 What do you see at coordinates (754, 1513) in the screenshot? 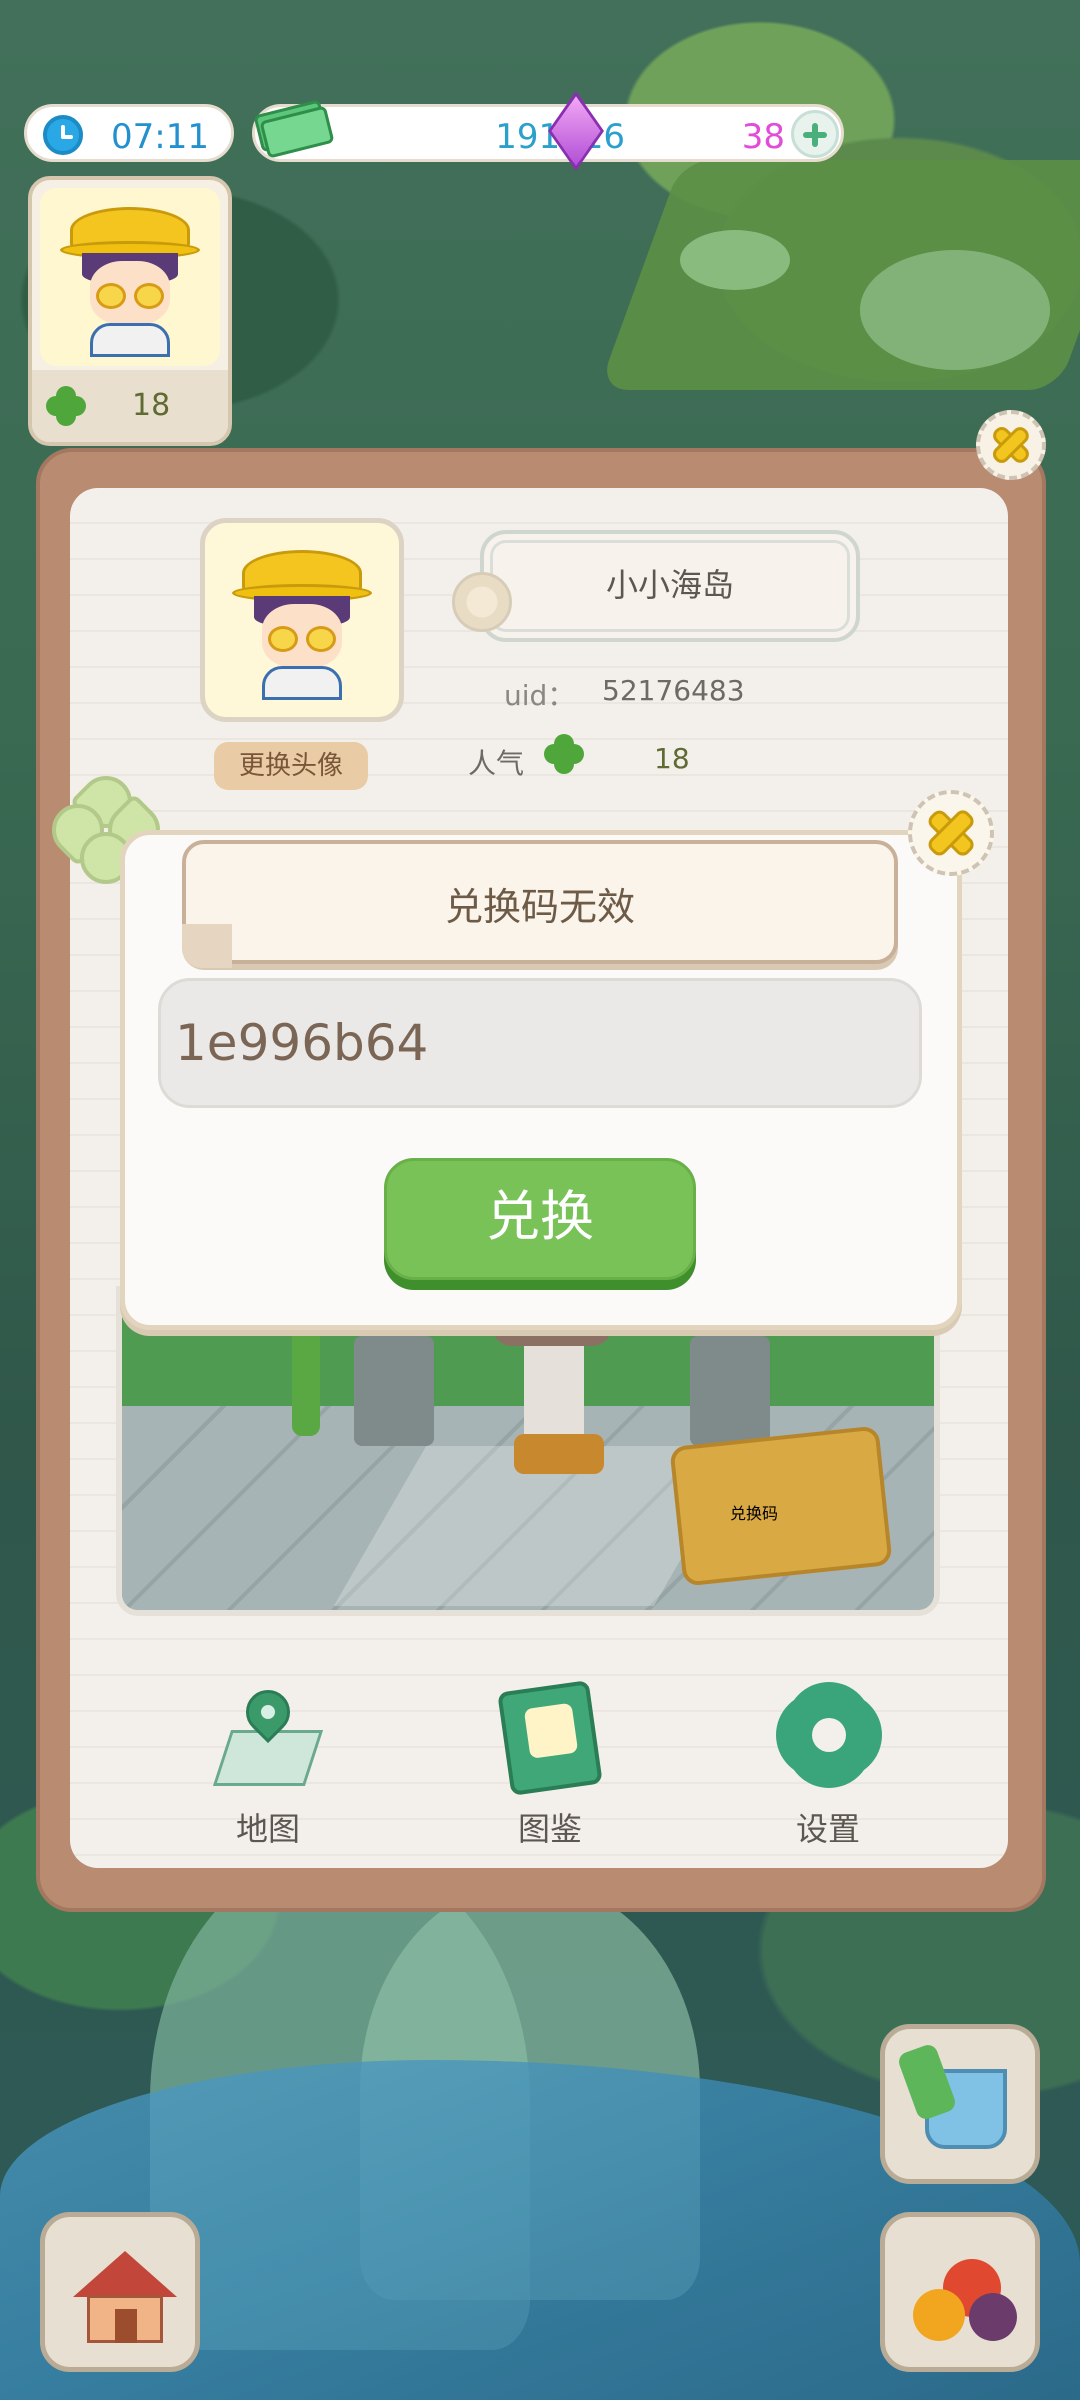
I see `bag-label: 兑换码` at bounding box center [754, 1513].